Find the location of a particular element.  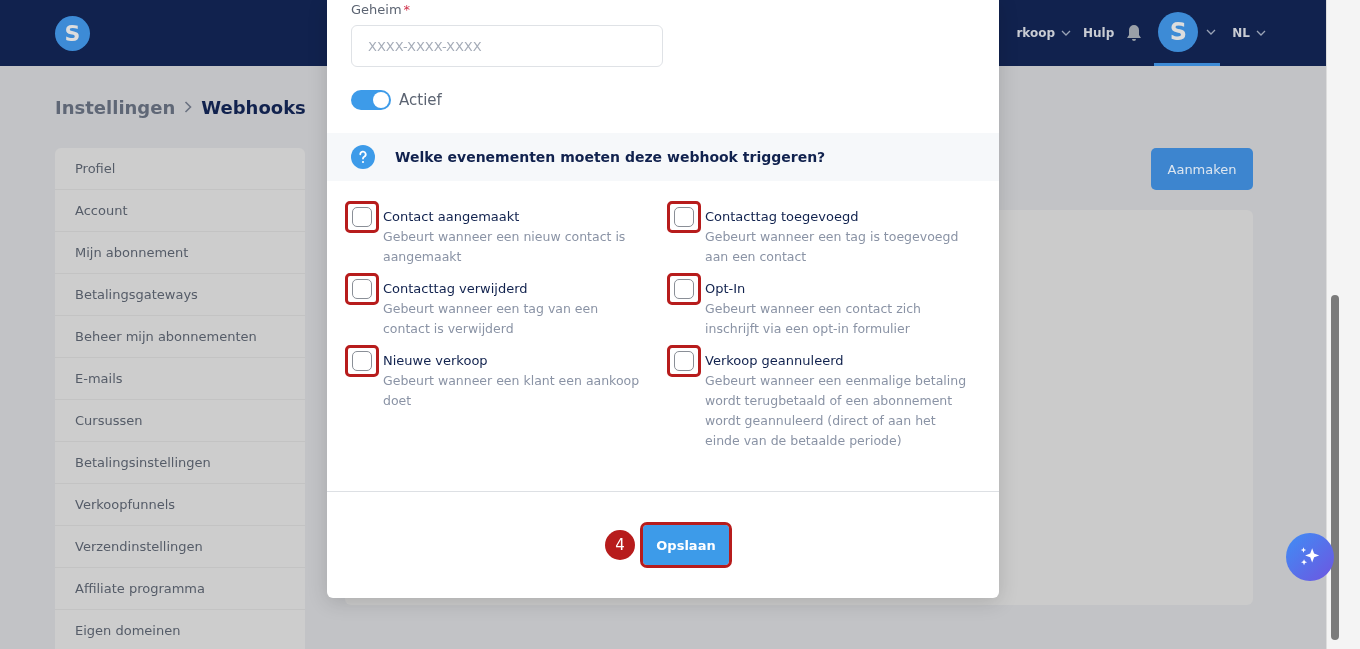

event-description: Gebeurt wanneer een contact zich inschrijft via een opt-in formulier is located at coordinates (813, 319).